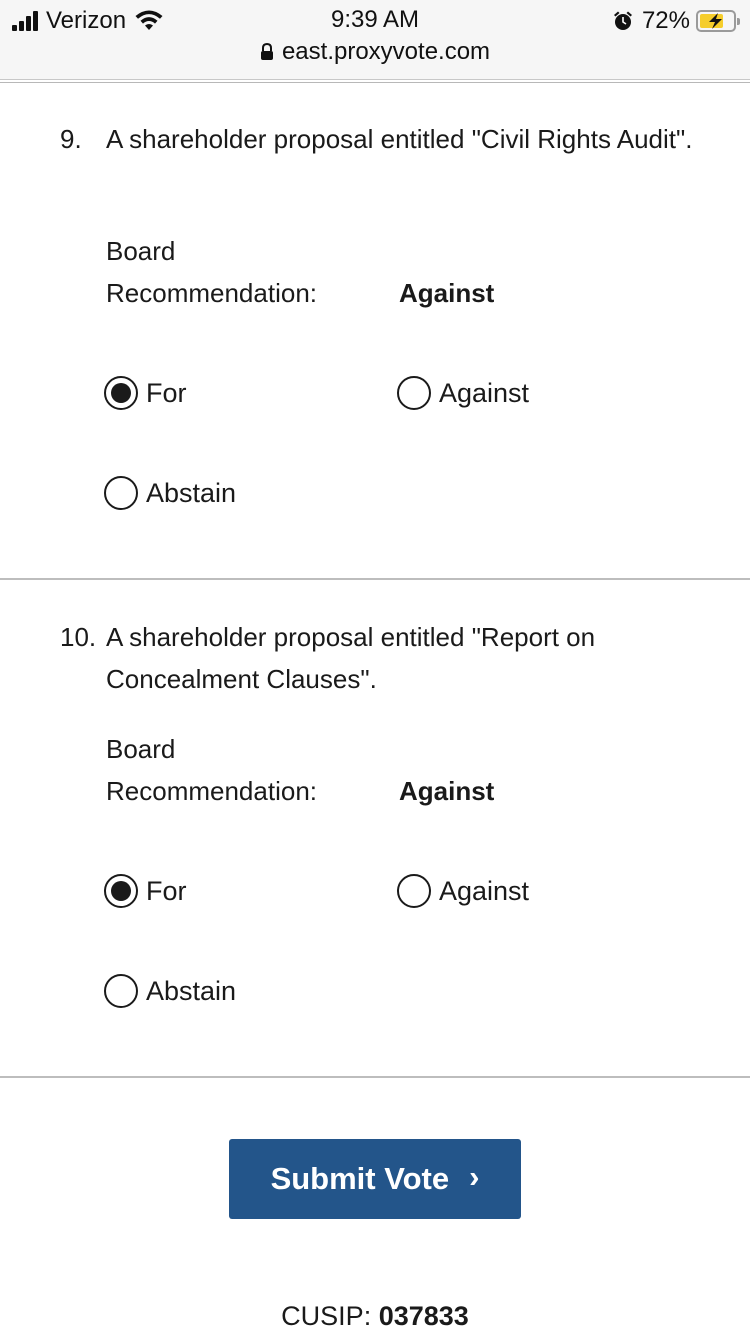 The width and height of the screenshot is (750, 1334). I want to click on status-right: 72%, so click(676, 21).